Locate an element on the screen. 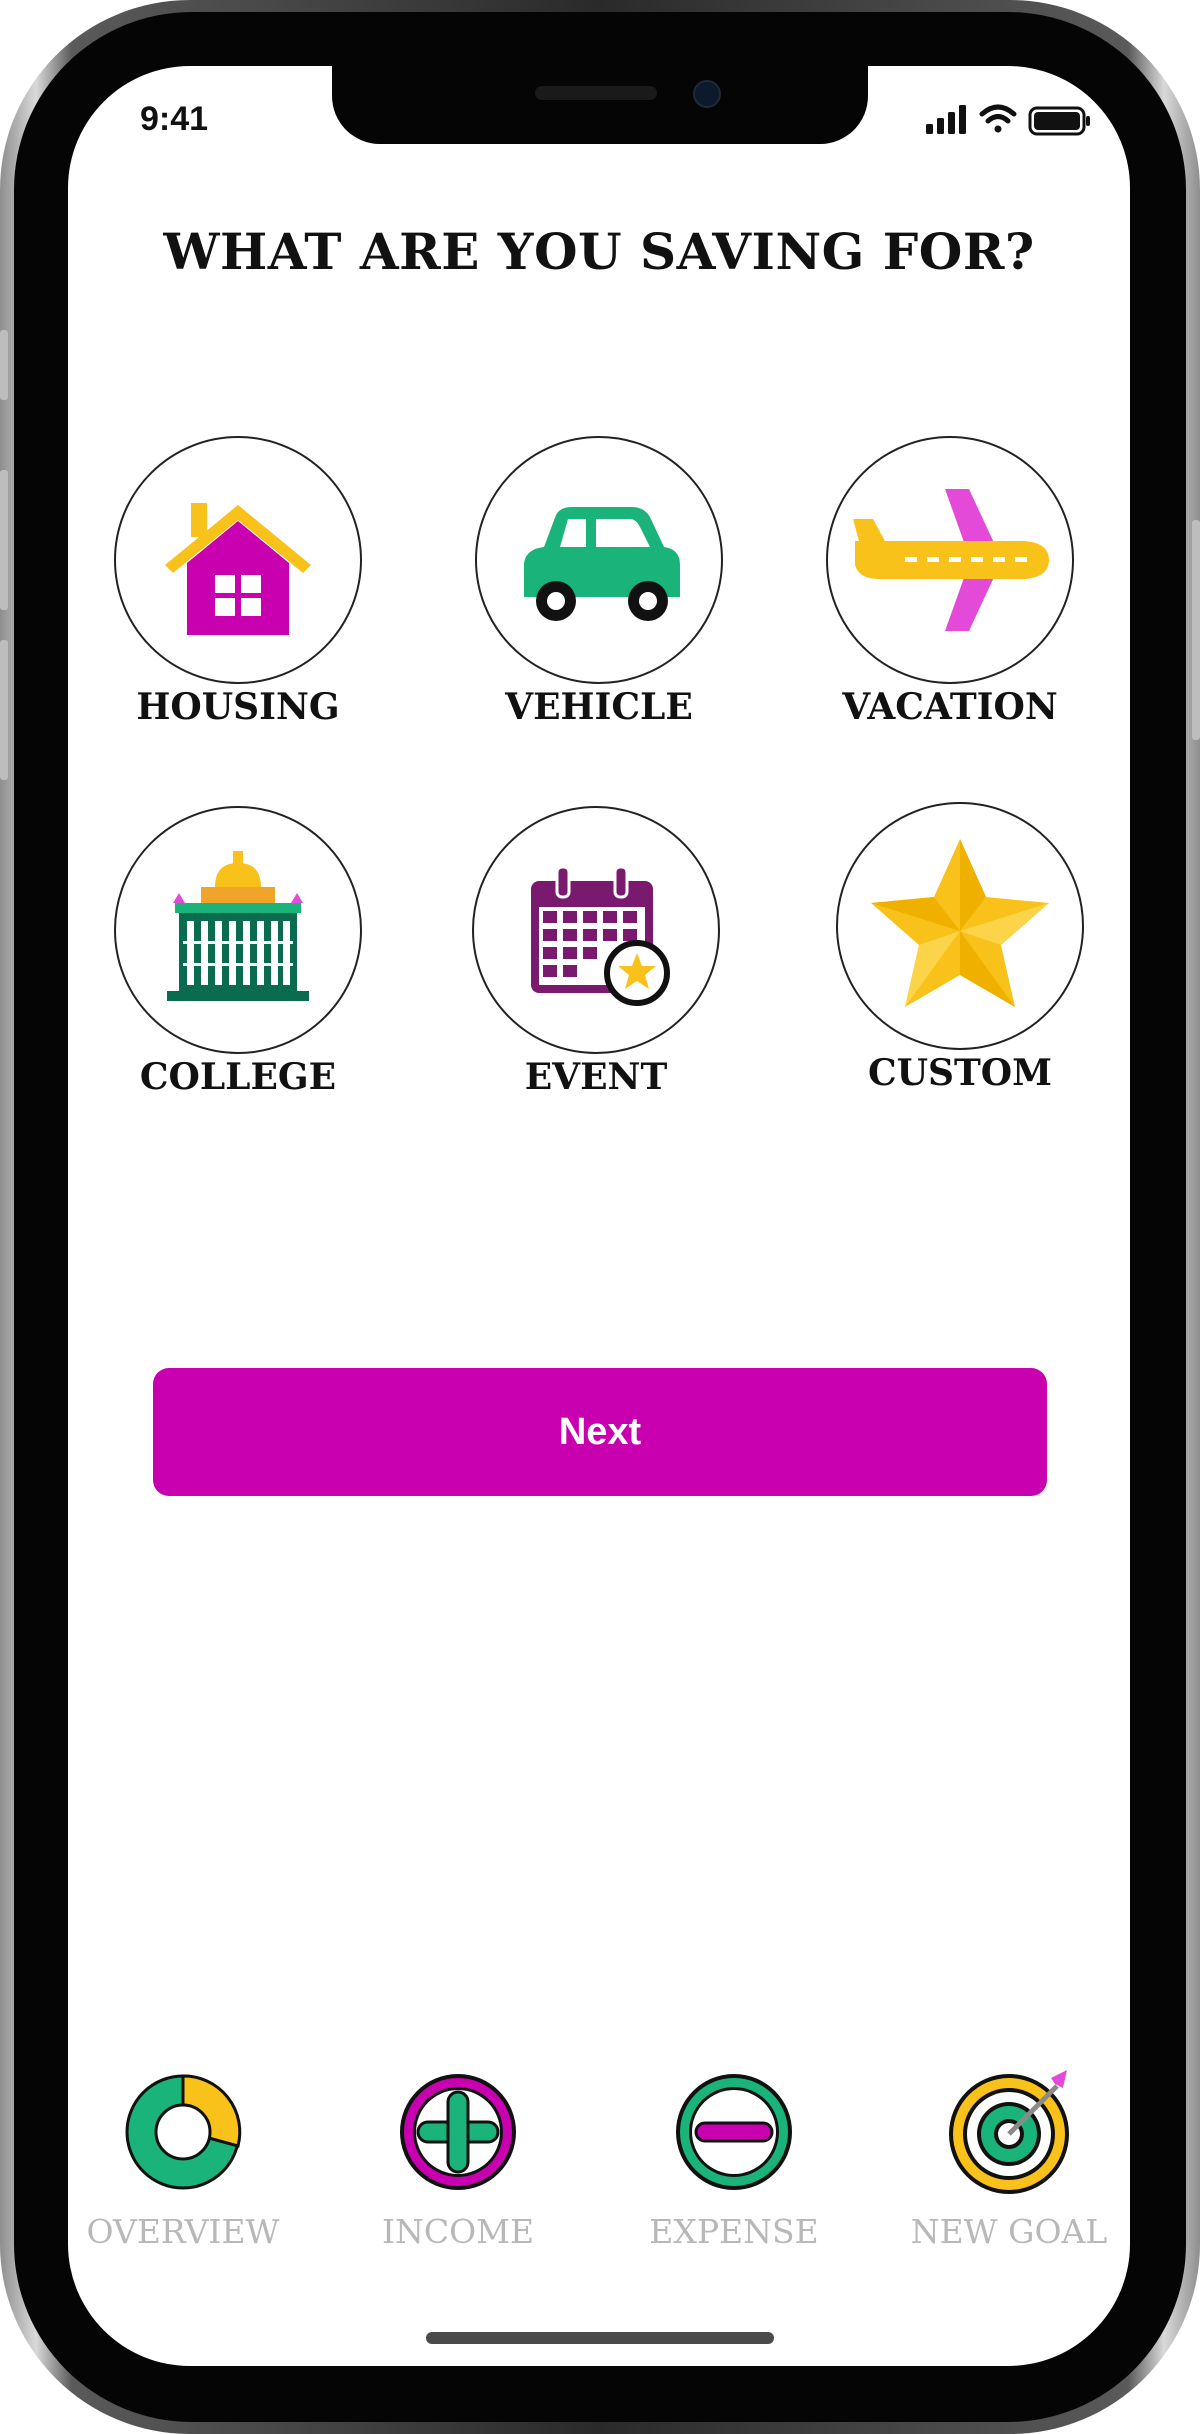 This screenshot has height=2434, width=1200. tab-label: INCOME is located at coordinates (458, 2231).